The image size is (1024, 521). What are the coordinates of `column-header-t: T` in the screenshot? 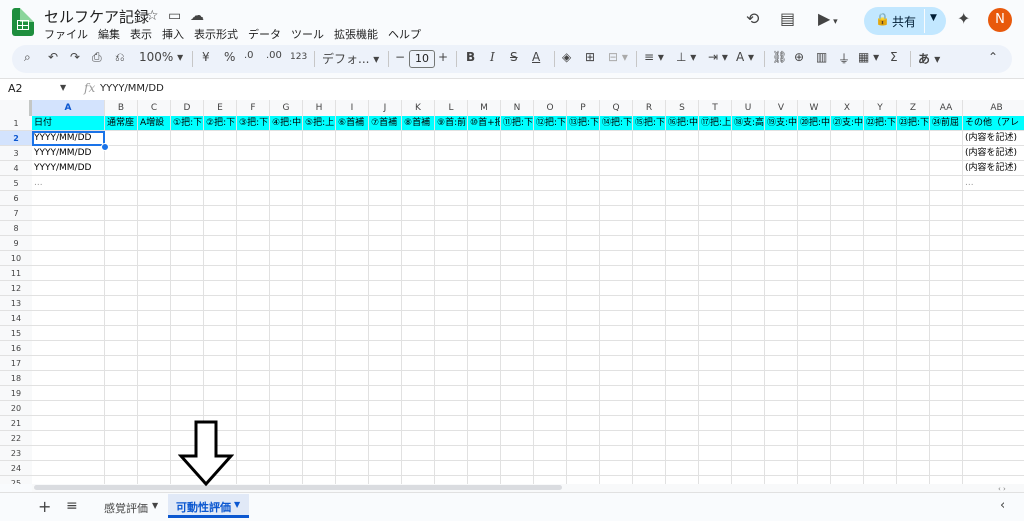 It's located at (715, 108).